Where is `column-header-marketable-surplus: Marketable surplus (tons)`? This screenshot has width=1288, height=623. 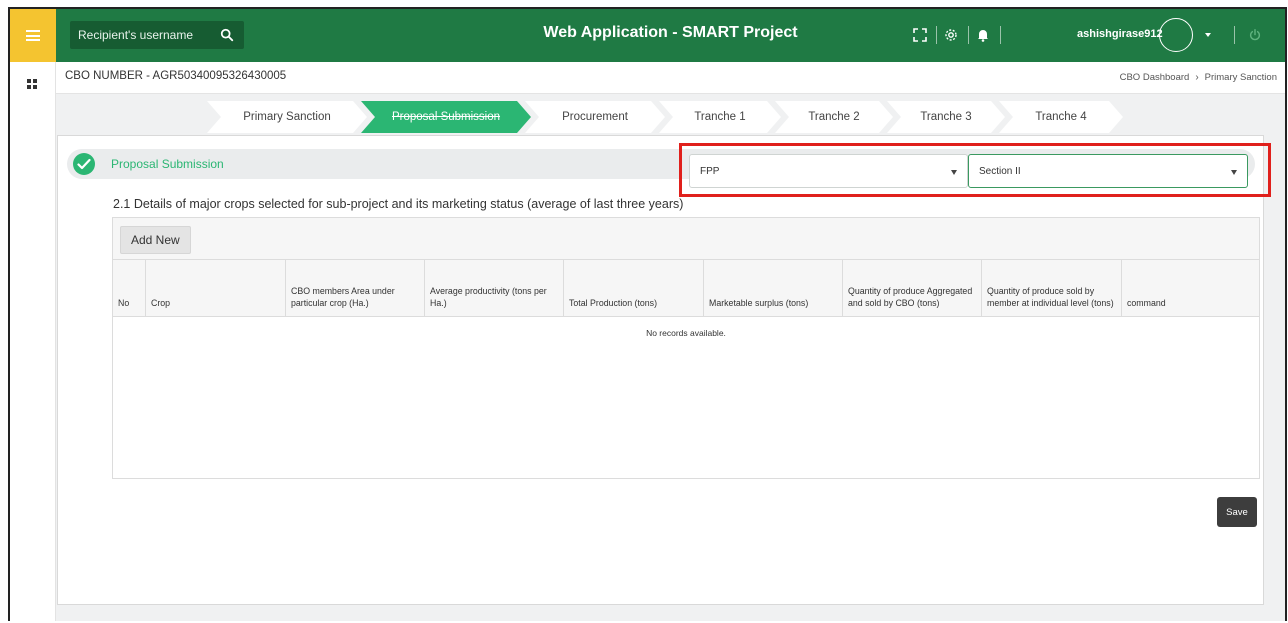 column-header-marketable-surplus: Marketable surplus (tons) is located at coordinates (772, 288).